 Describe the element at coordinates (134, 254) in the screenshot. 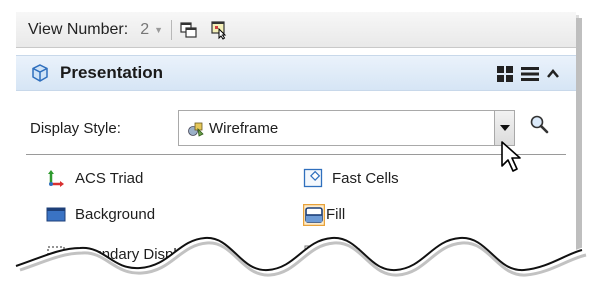

I see `item-label: Boundary Display` at that location.